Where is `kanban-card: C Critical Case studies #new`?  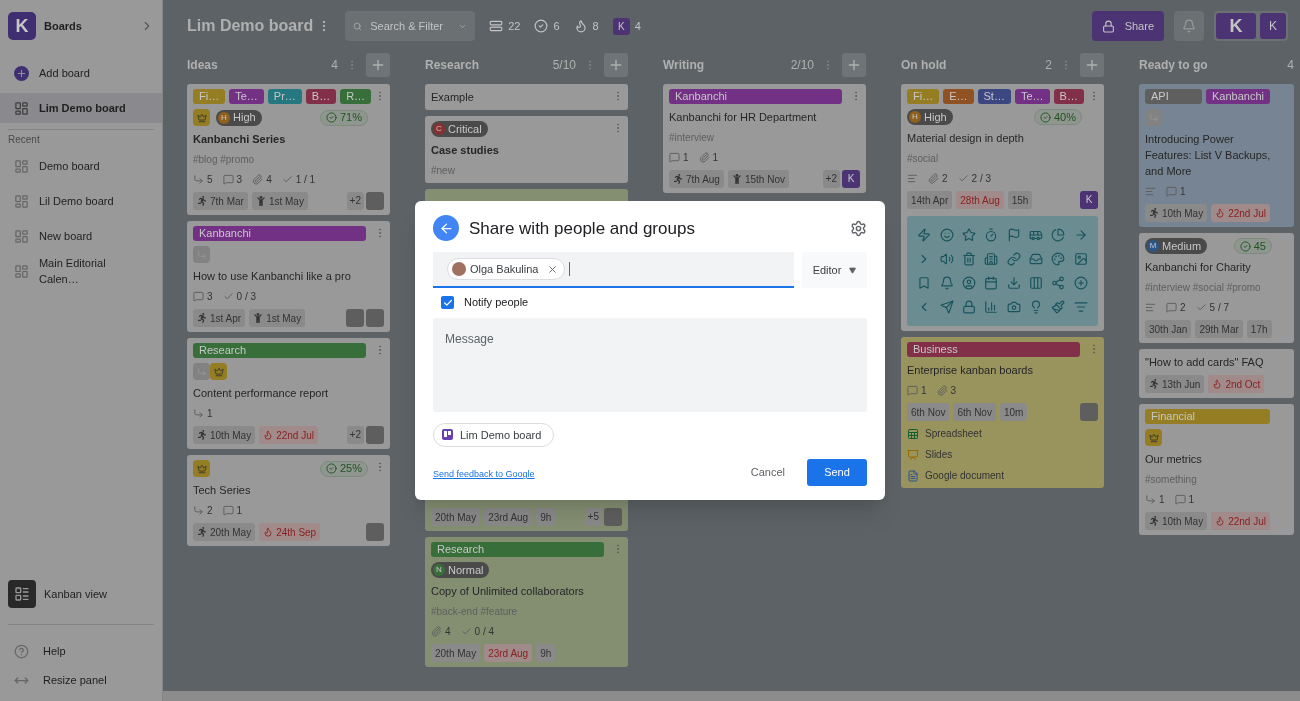
kanban-card: C Critical Case studies #new is located at coordinates (526, 149).